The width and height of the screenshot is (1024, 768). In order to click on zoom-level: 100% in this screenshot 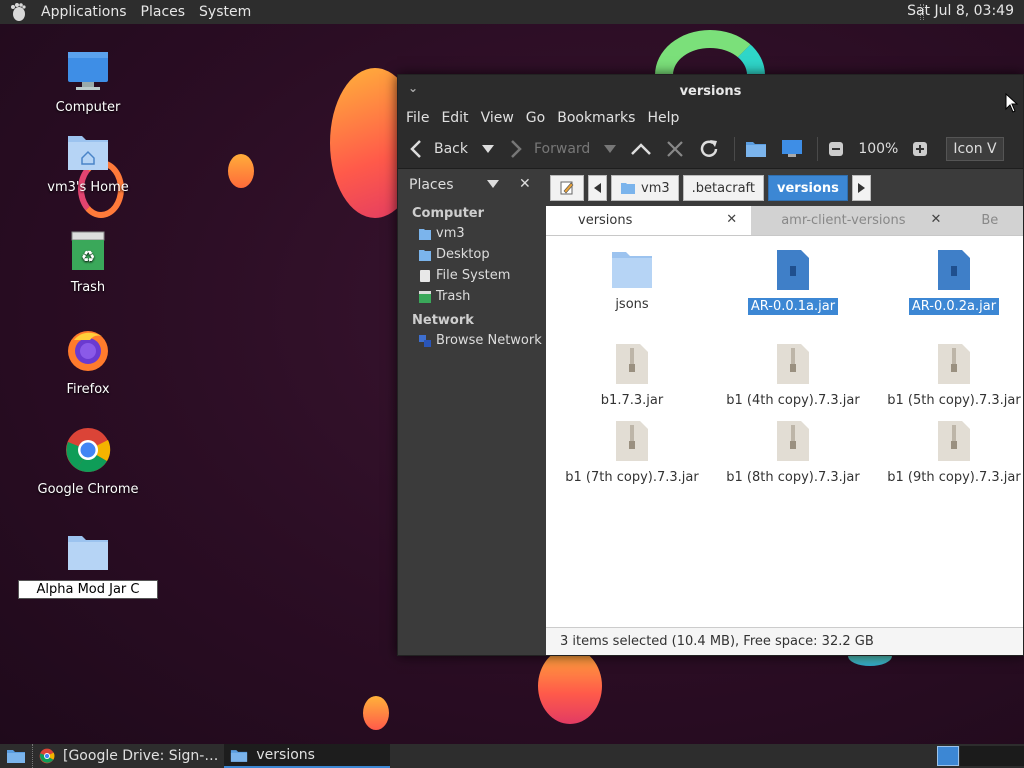, I will do `click(878, 149)`.